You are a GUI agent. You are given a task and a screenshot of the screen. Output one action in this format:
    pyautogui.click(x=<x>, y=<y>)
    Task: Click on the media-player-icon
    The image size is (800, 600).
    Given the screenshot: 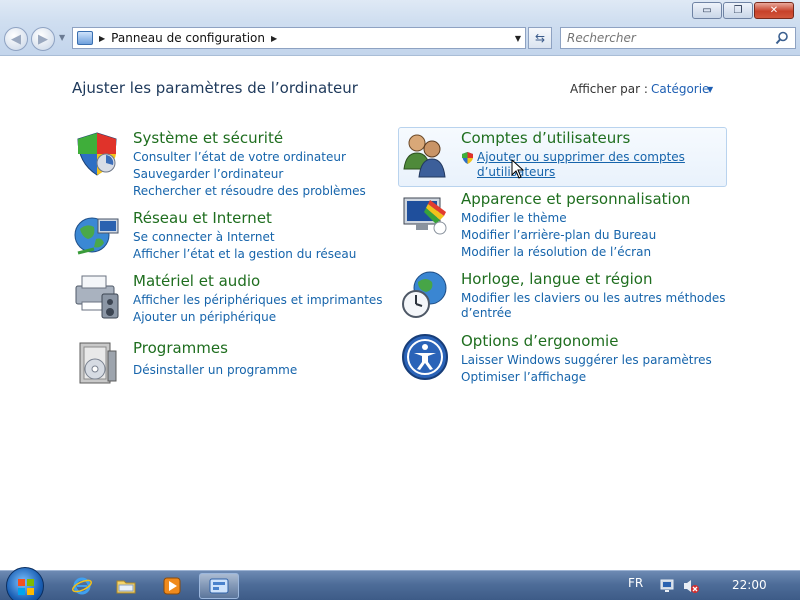 What is the action you would take?
    pyautogui.click(x=172, y=586)
    